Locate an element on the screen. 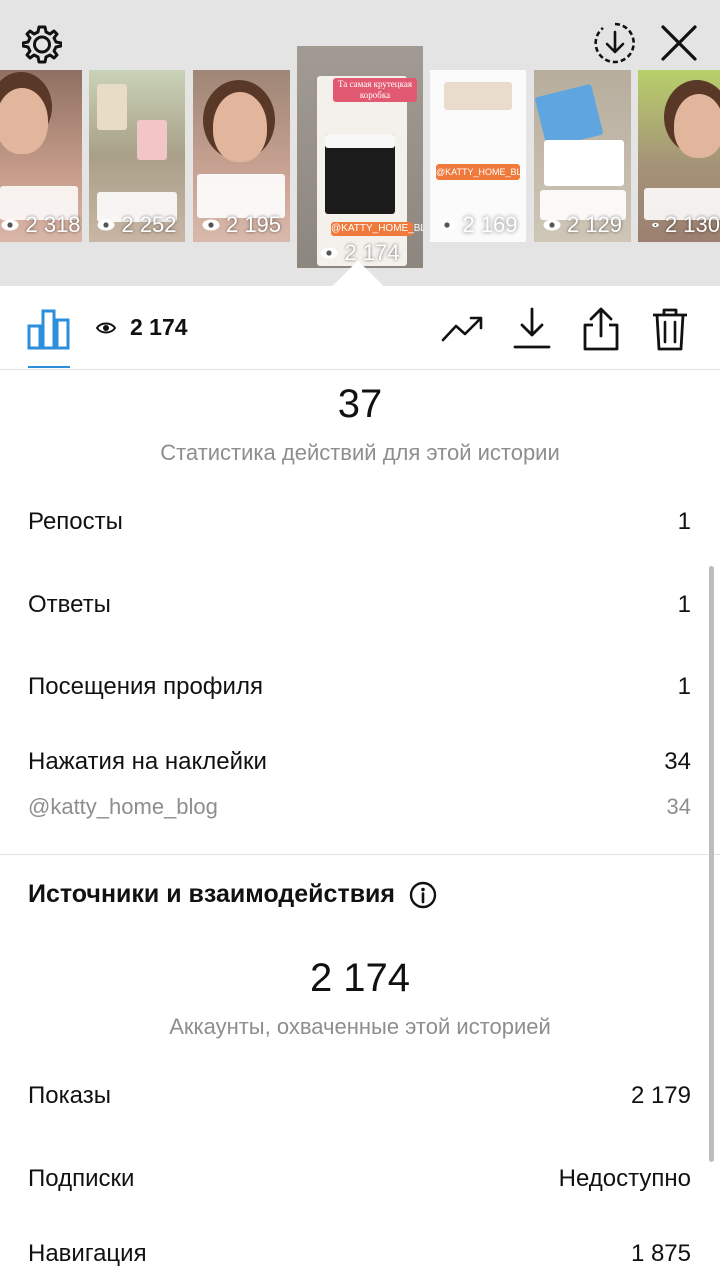 Image resolution: width=720 pixels, height=1280 pixels. story-views: 2 252 is located at coordinates (137, 225).